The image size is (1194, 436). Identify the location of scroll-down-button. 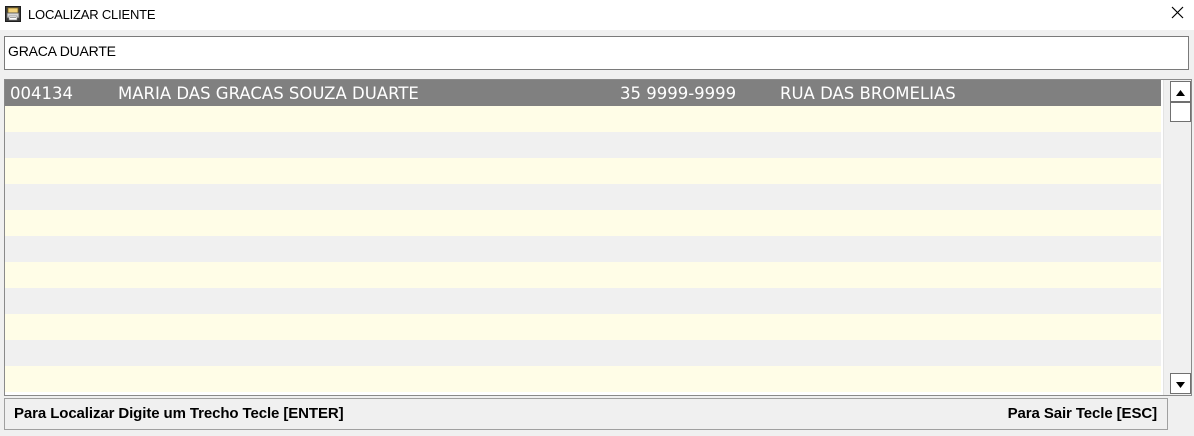
(1180, 383).